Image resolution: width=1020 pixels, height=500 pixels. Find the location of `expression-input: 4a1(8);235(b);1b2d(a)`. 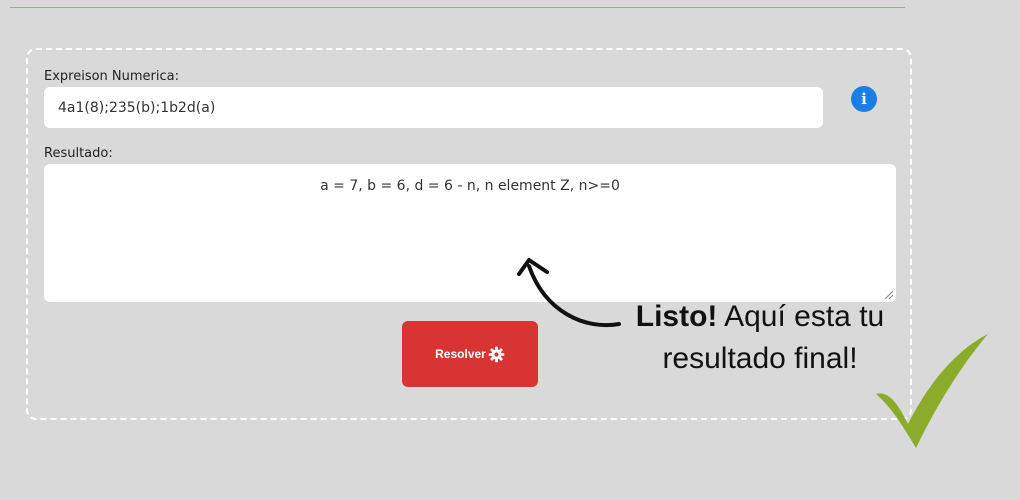

expression-input: 4a1(8);235(b);1b2d(a) is located at coordinates (433, 107).